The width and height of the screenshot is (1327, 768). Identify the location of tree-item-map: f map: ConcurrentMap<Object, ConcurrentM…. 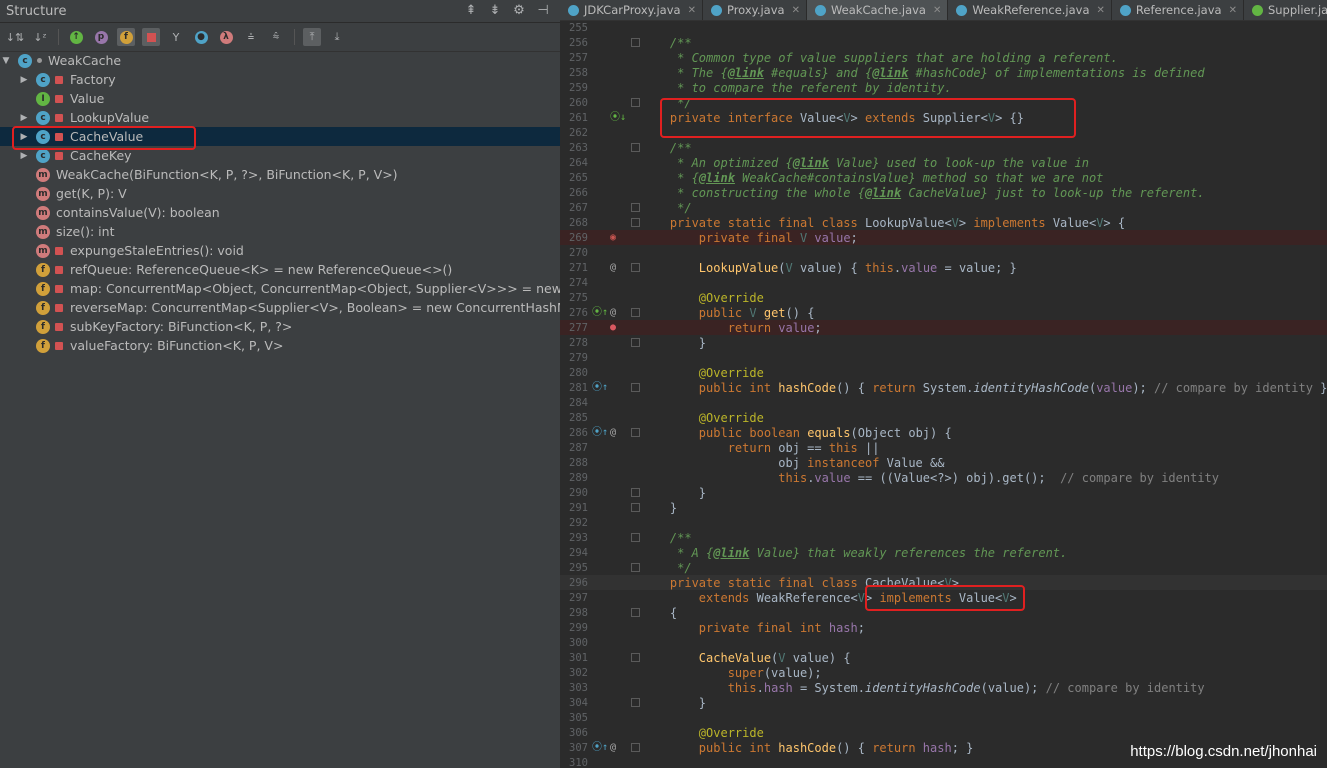
(280, 288).